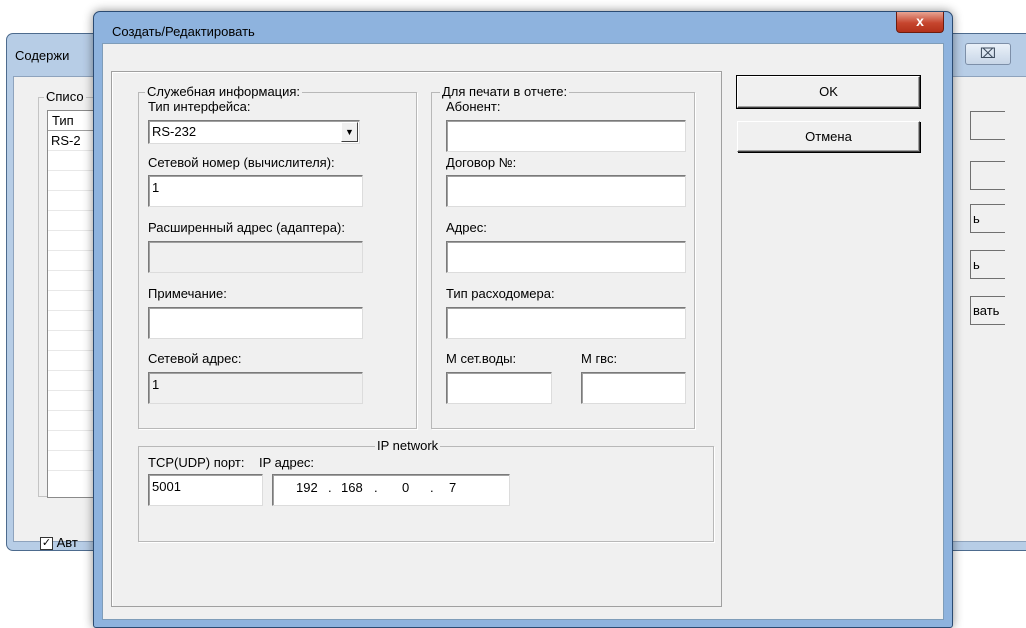  What do you see at coordinates (987, 310) in the screenshot?
I see `background-button-5: вать` at bounding box center [987, 310].